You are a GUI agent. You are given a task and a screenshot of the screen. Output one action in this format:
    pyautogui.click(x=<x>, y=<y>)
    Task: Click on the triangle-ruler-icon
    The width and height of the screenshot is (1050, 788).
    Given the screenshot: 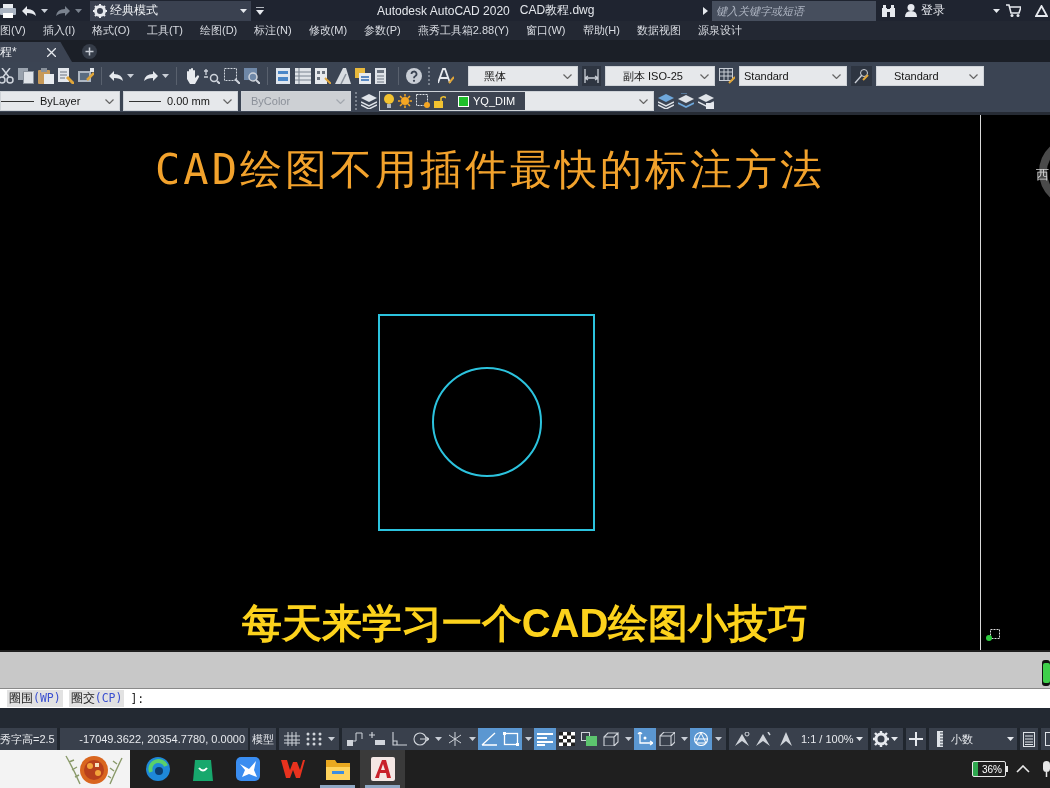 What is the action you would take?
    pyautogui.click(x=343, y=76)
    